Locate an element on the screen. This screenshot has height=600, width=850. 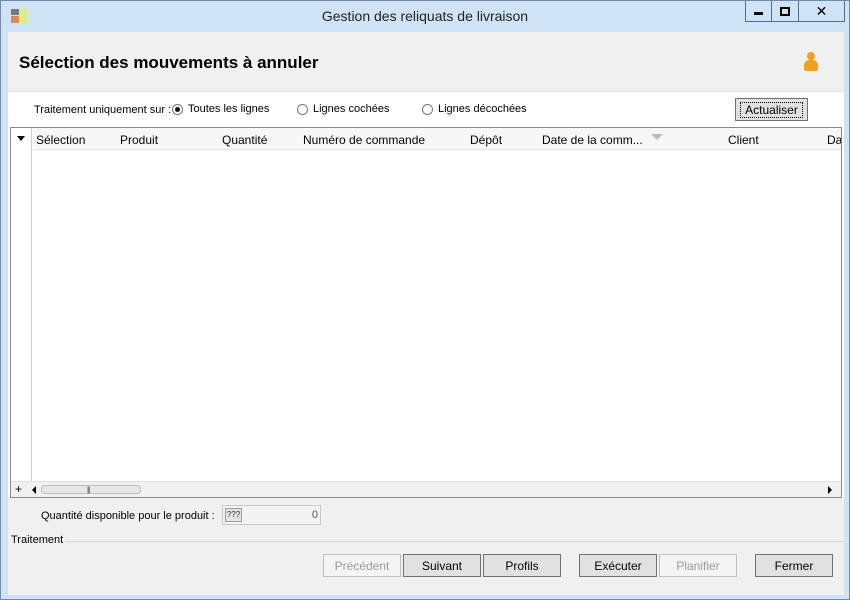
grid-footer: + ||| is located at coordinates (426, 489).